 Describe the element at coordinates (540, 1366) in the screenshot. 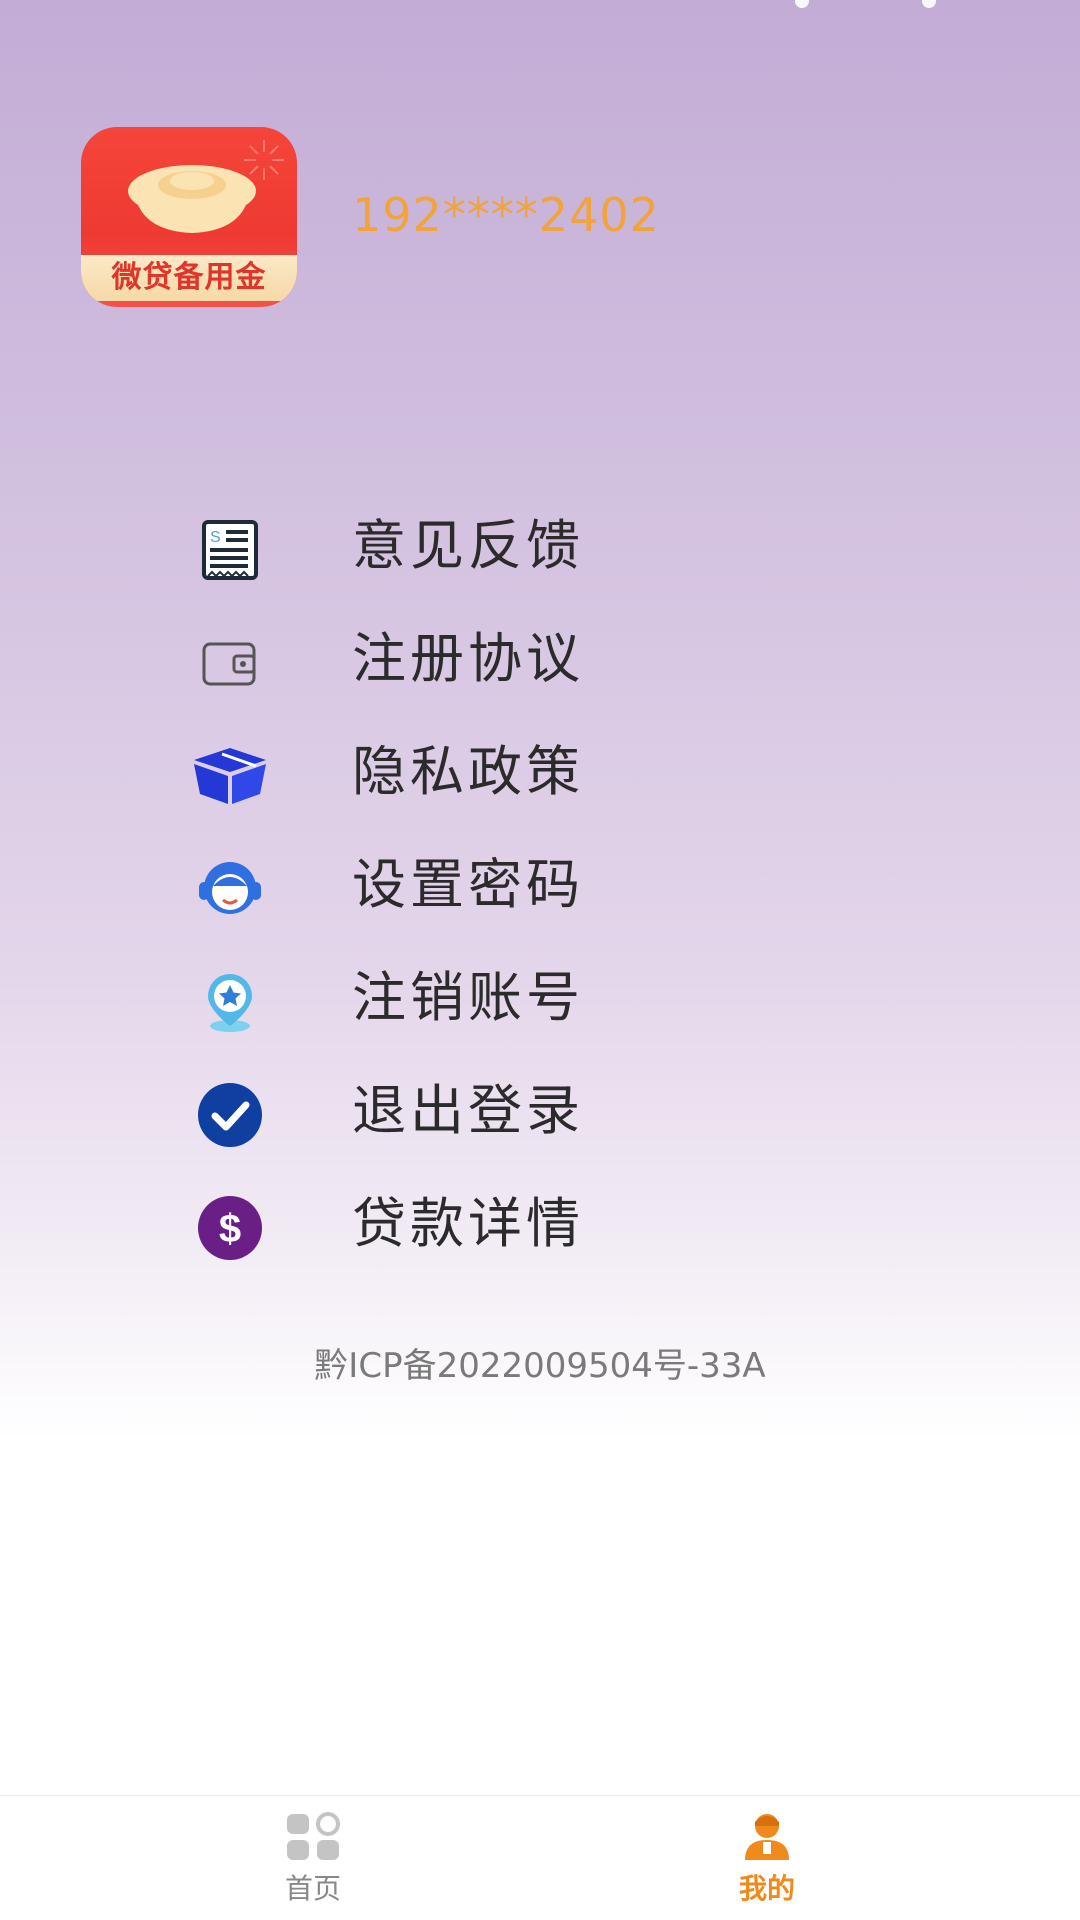

I see `icp-record: 黔ICP备2022009504号-33A` at that location.